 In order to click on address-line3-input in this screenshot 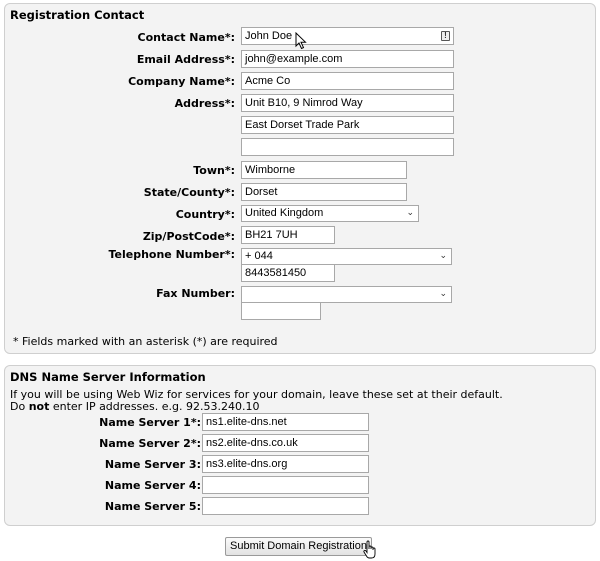, I will do `click(347, 147)`.